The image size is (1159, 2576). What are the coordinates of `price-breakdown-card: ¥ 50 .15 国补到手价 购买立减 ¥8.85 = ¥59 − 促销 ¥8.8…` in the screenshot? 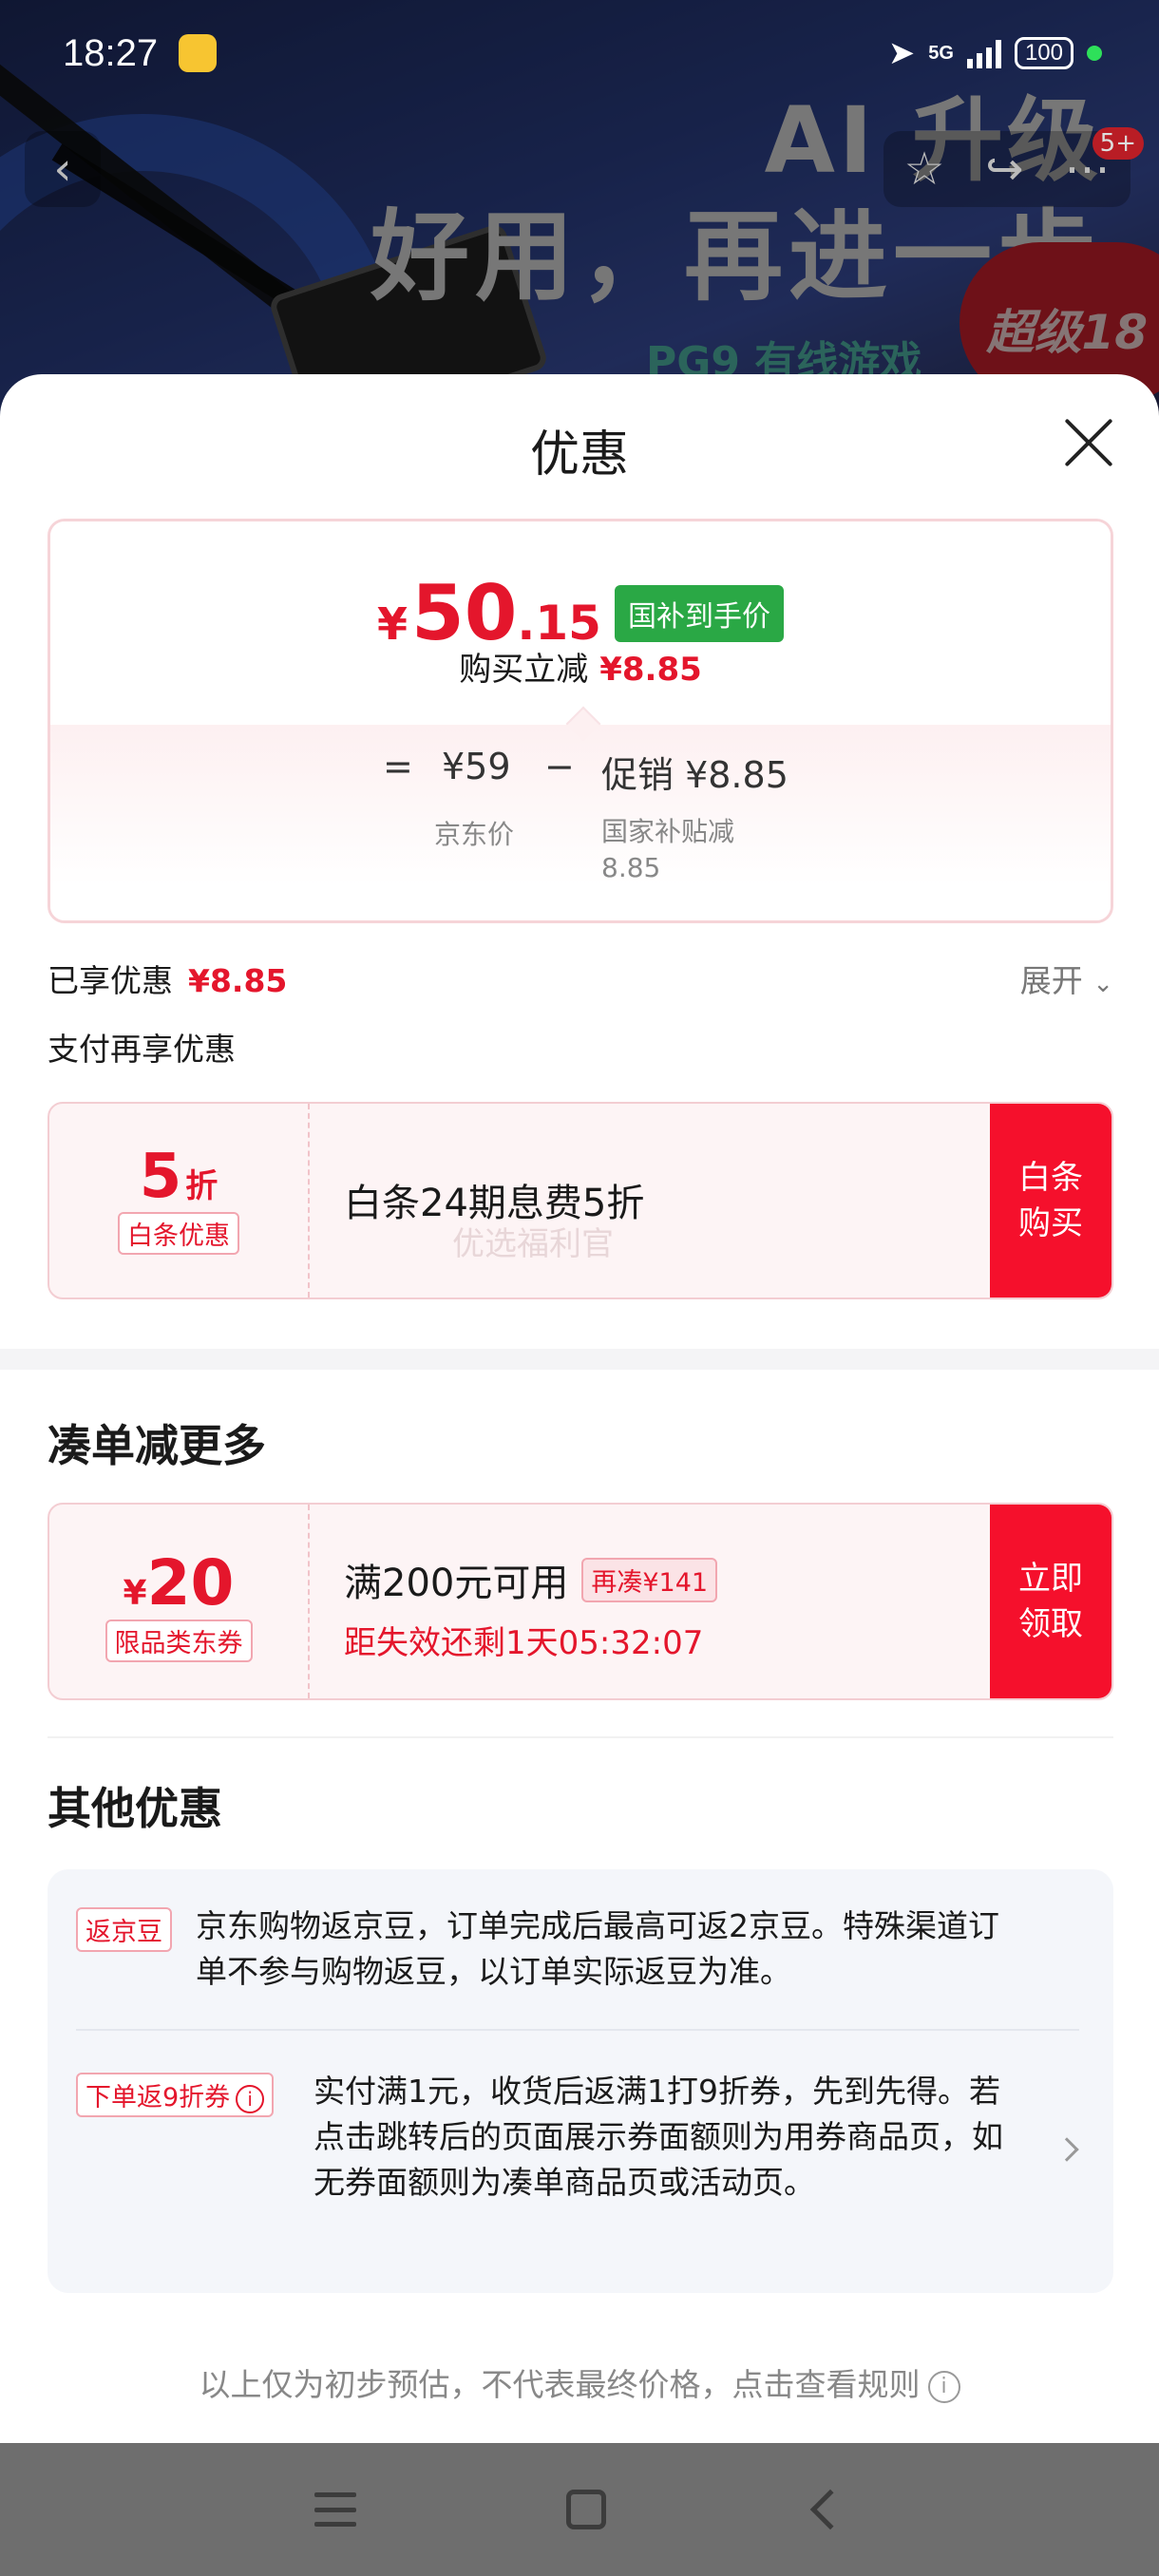 It's located at (580, 721).